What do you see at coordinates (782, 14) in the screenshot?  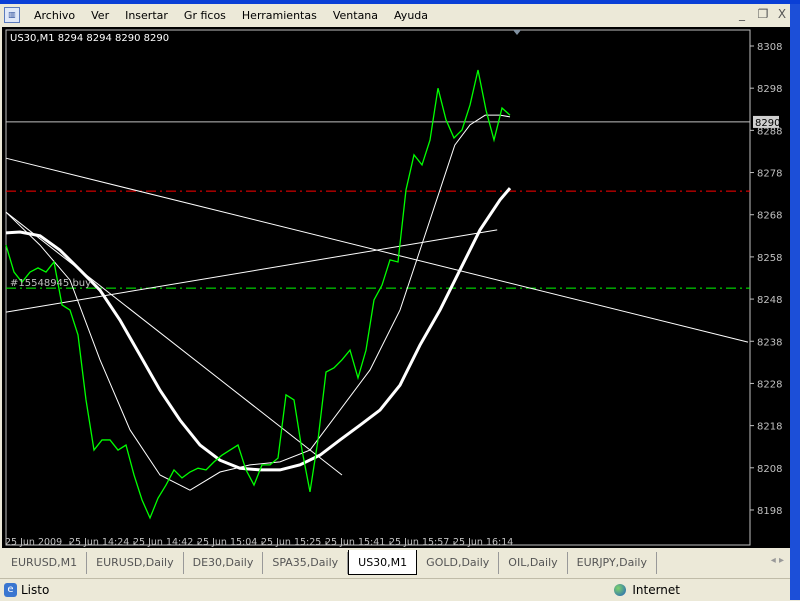 I see `close-button: X` at bounding box center [782, 14].